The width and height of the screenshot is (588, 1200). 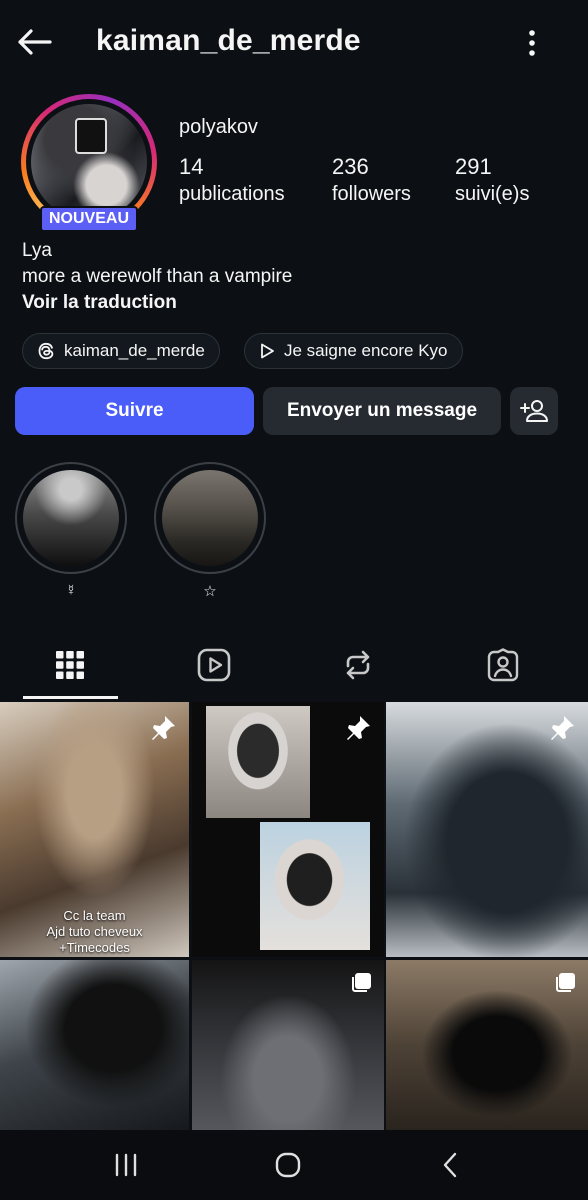 What do you see at coordinates (232, 194) in the screenshot?
I see `stat-label: publications` at bounding box center [232, 194].